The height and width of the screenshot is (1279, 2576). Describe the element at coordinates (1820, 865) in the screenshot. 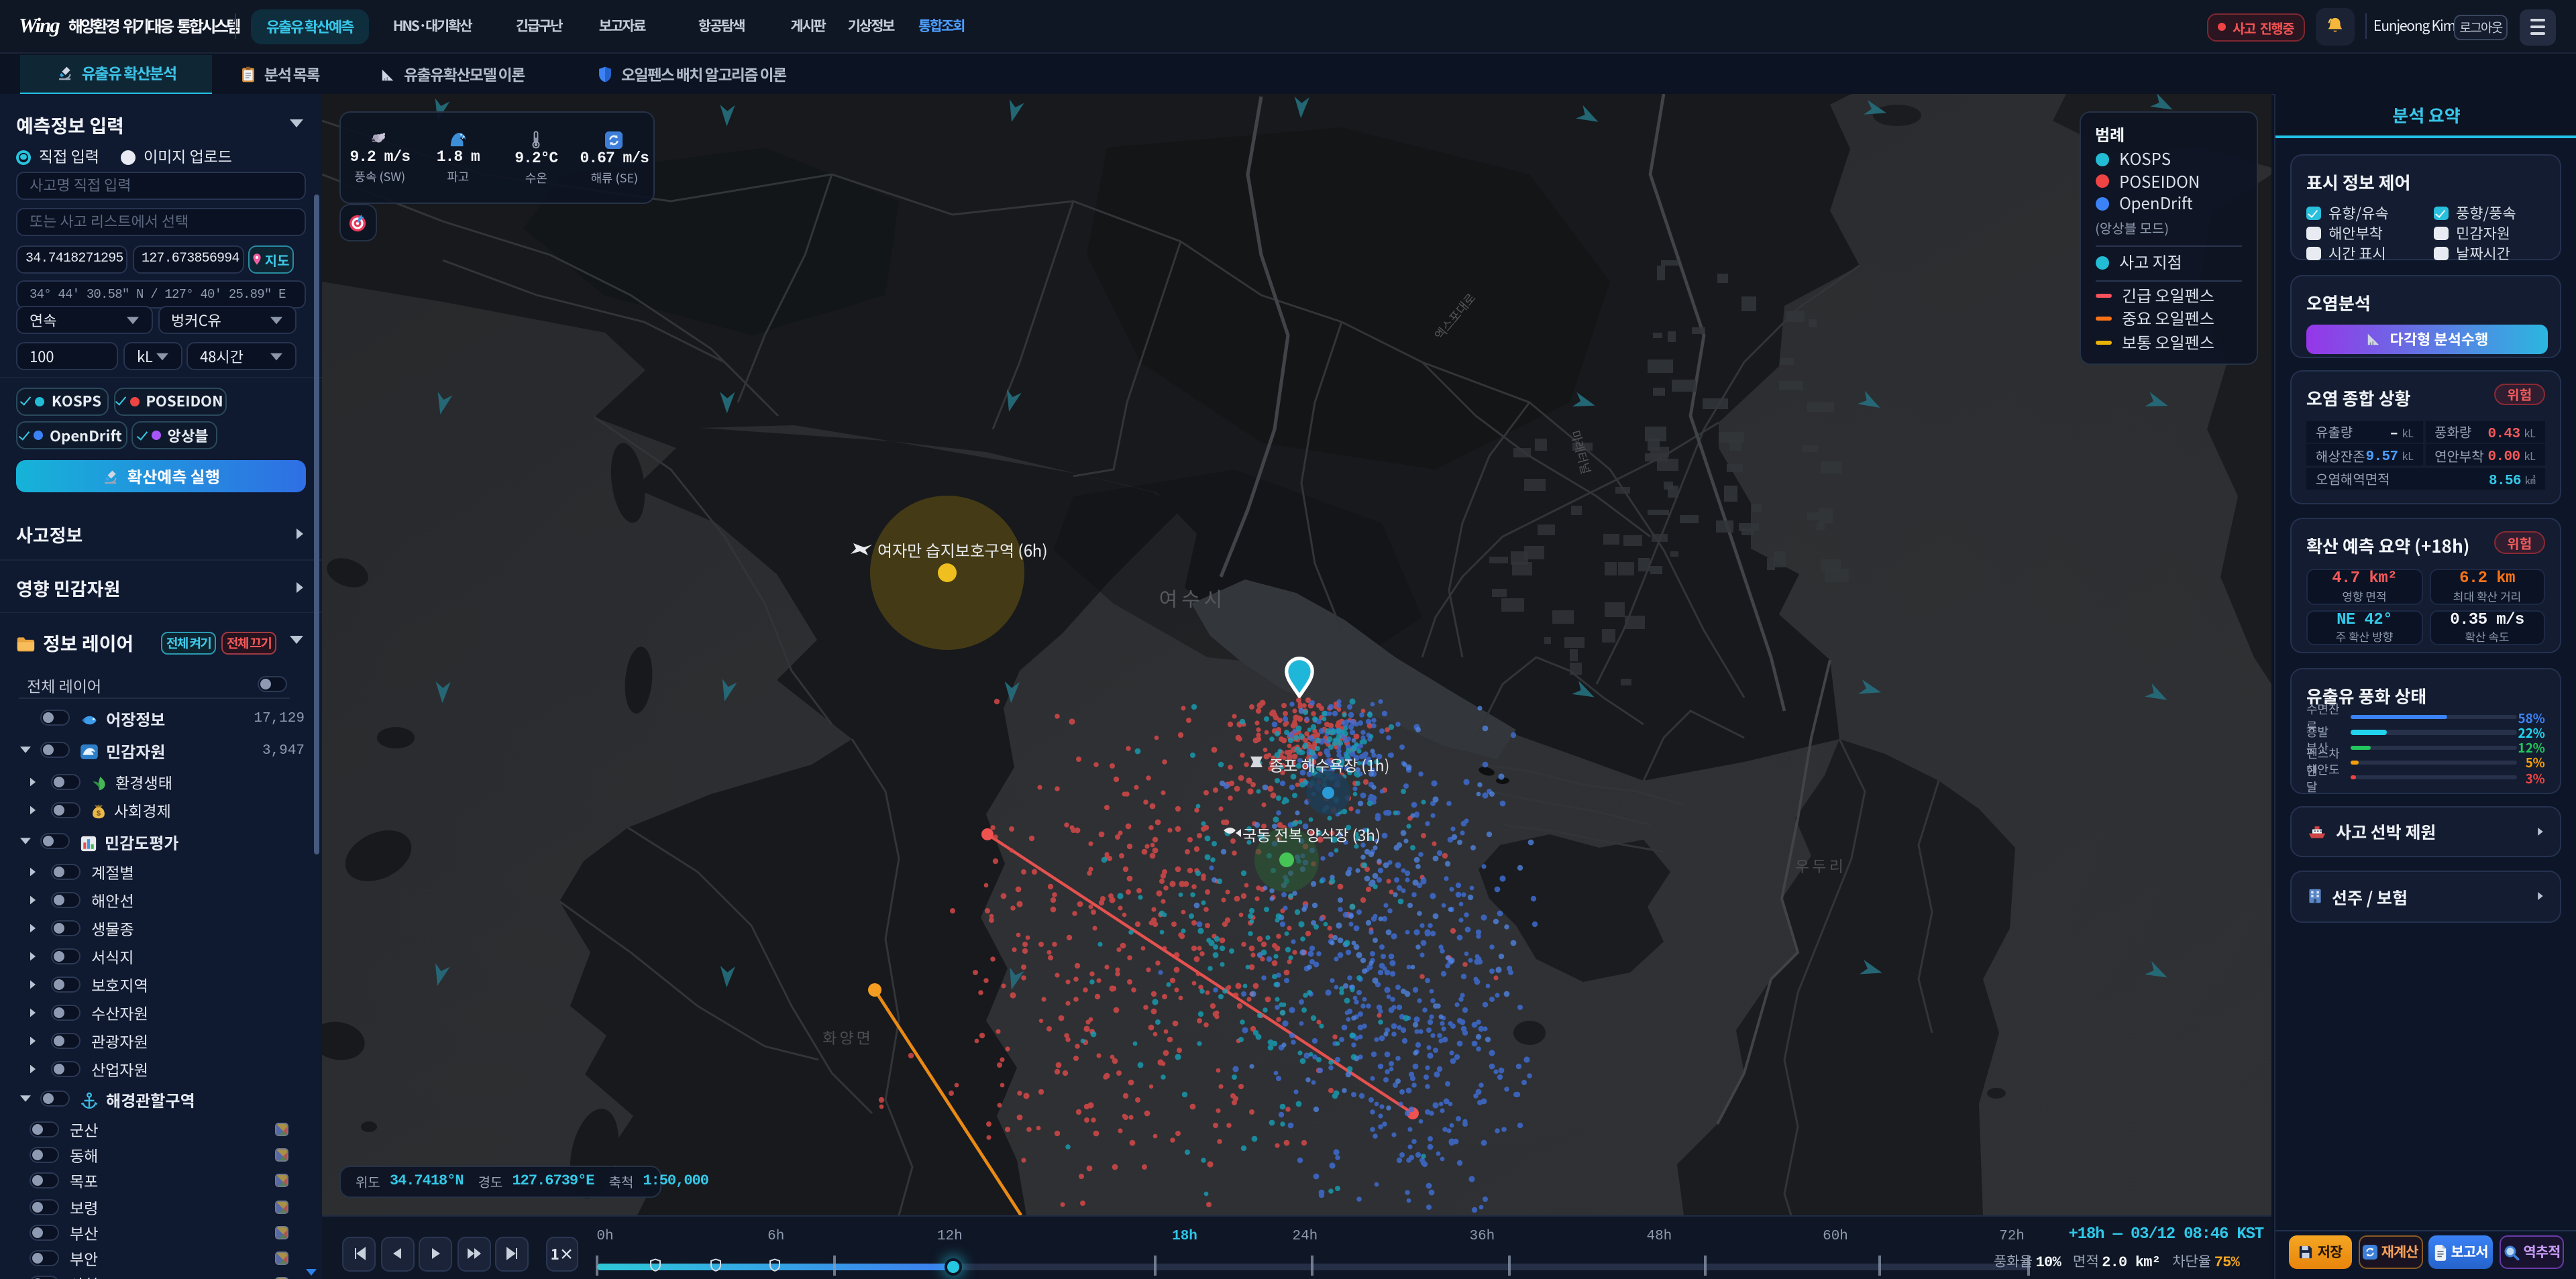

I see `svg-text: 우두리` at that location.